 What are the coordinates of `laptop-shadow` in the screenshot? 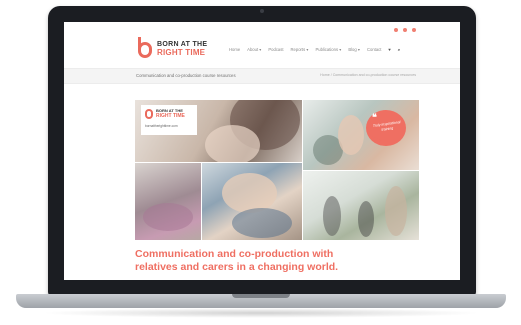 It's located at (261, 313).